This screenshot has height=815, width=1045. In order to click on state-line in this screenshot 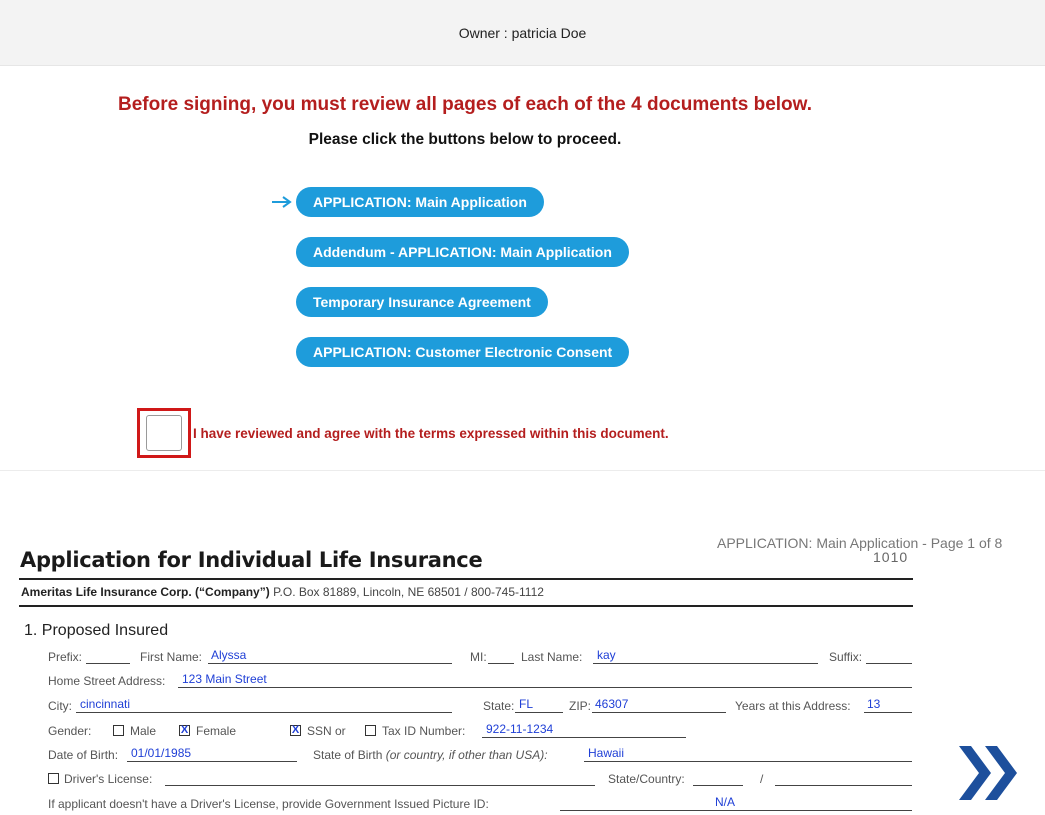, I will do `click(539, 712)`.